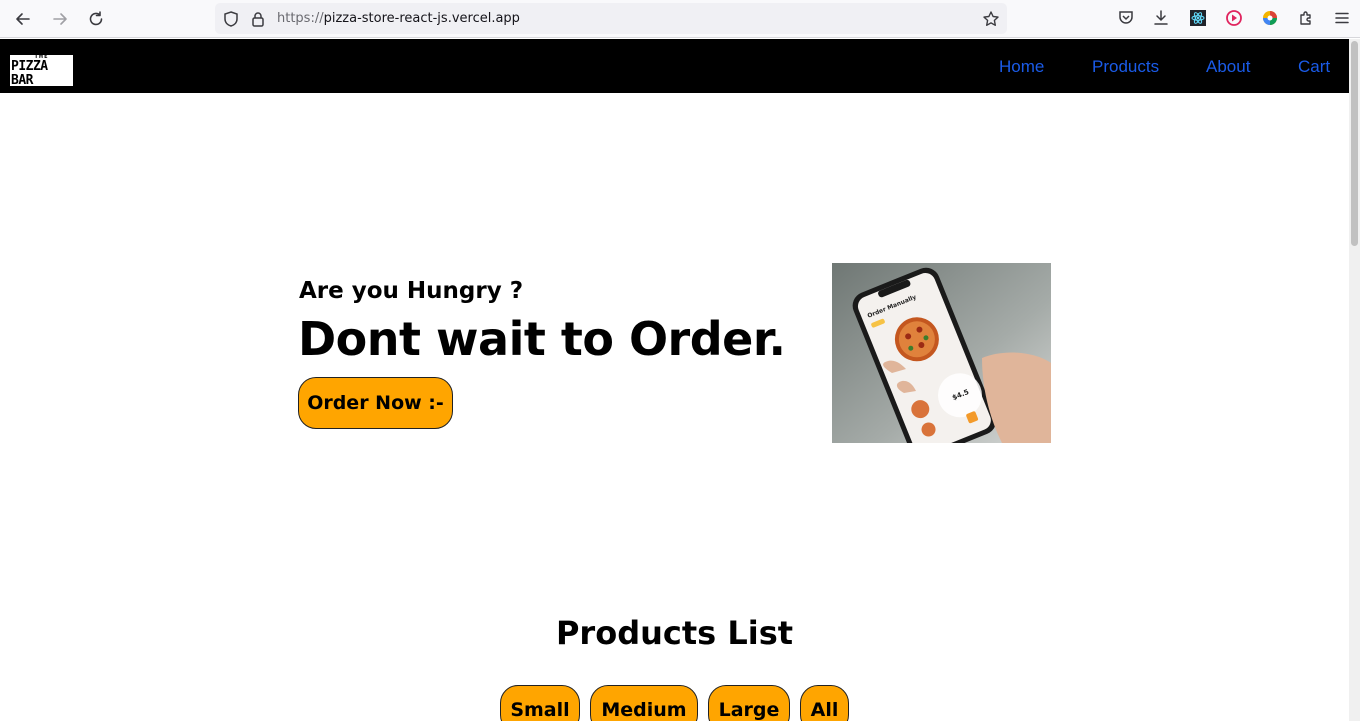 The width and height of the screenshot is (1360, 721). Describe the element at coordinates (611, 18) in the screenshot. I see `address-bar: https://pizza-store-react-js.vercel.app` at that location.